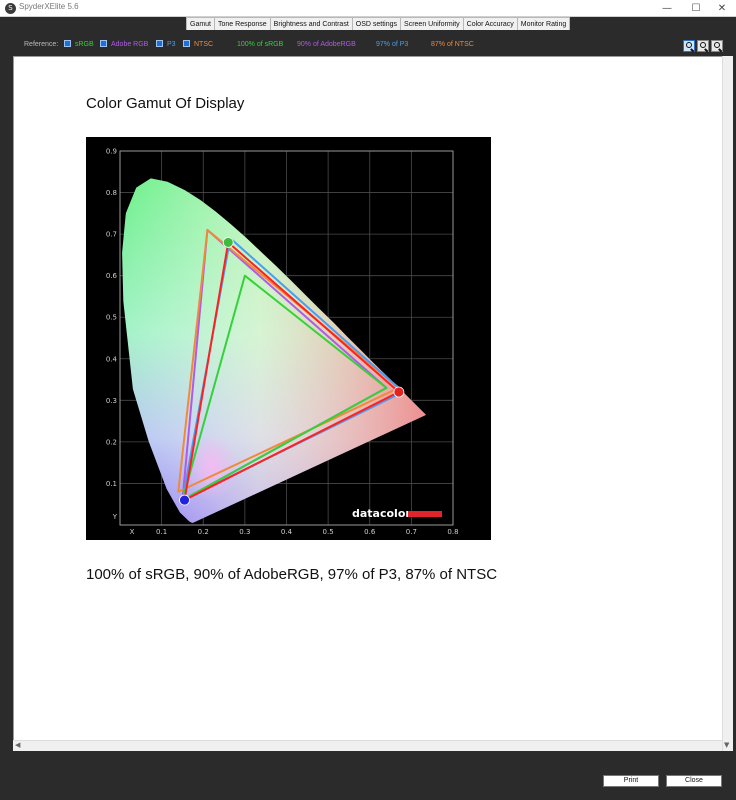 This screenshot has height=800, width=736. What do you see at coordinates (111, 318) in the screenshot?
I see `y-tick-label: 0.5` at bounding box center [111, 318].